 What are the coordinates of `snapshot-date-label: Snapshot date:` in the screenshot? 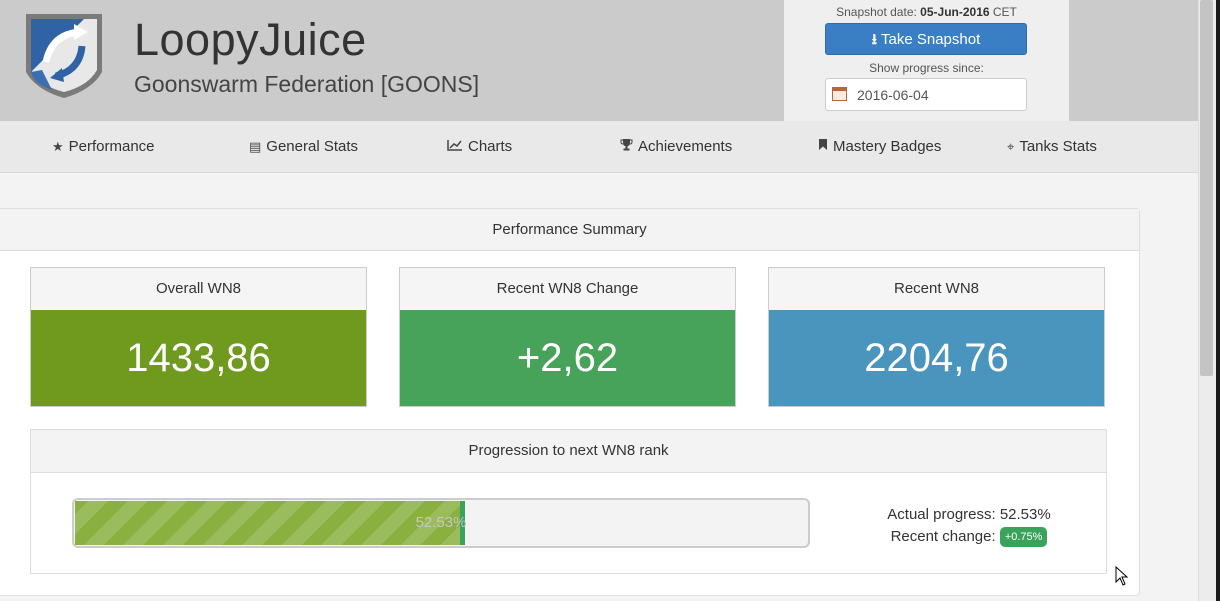 It's located at (876, 12).